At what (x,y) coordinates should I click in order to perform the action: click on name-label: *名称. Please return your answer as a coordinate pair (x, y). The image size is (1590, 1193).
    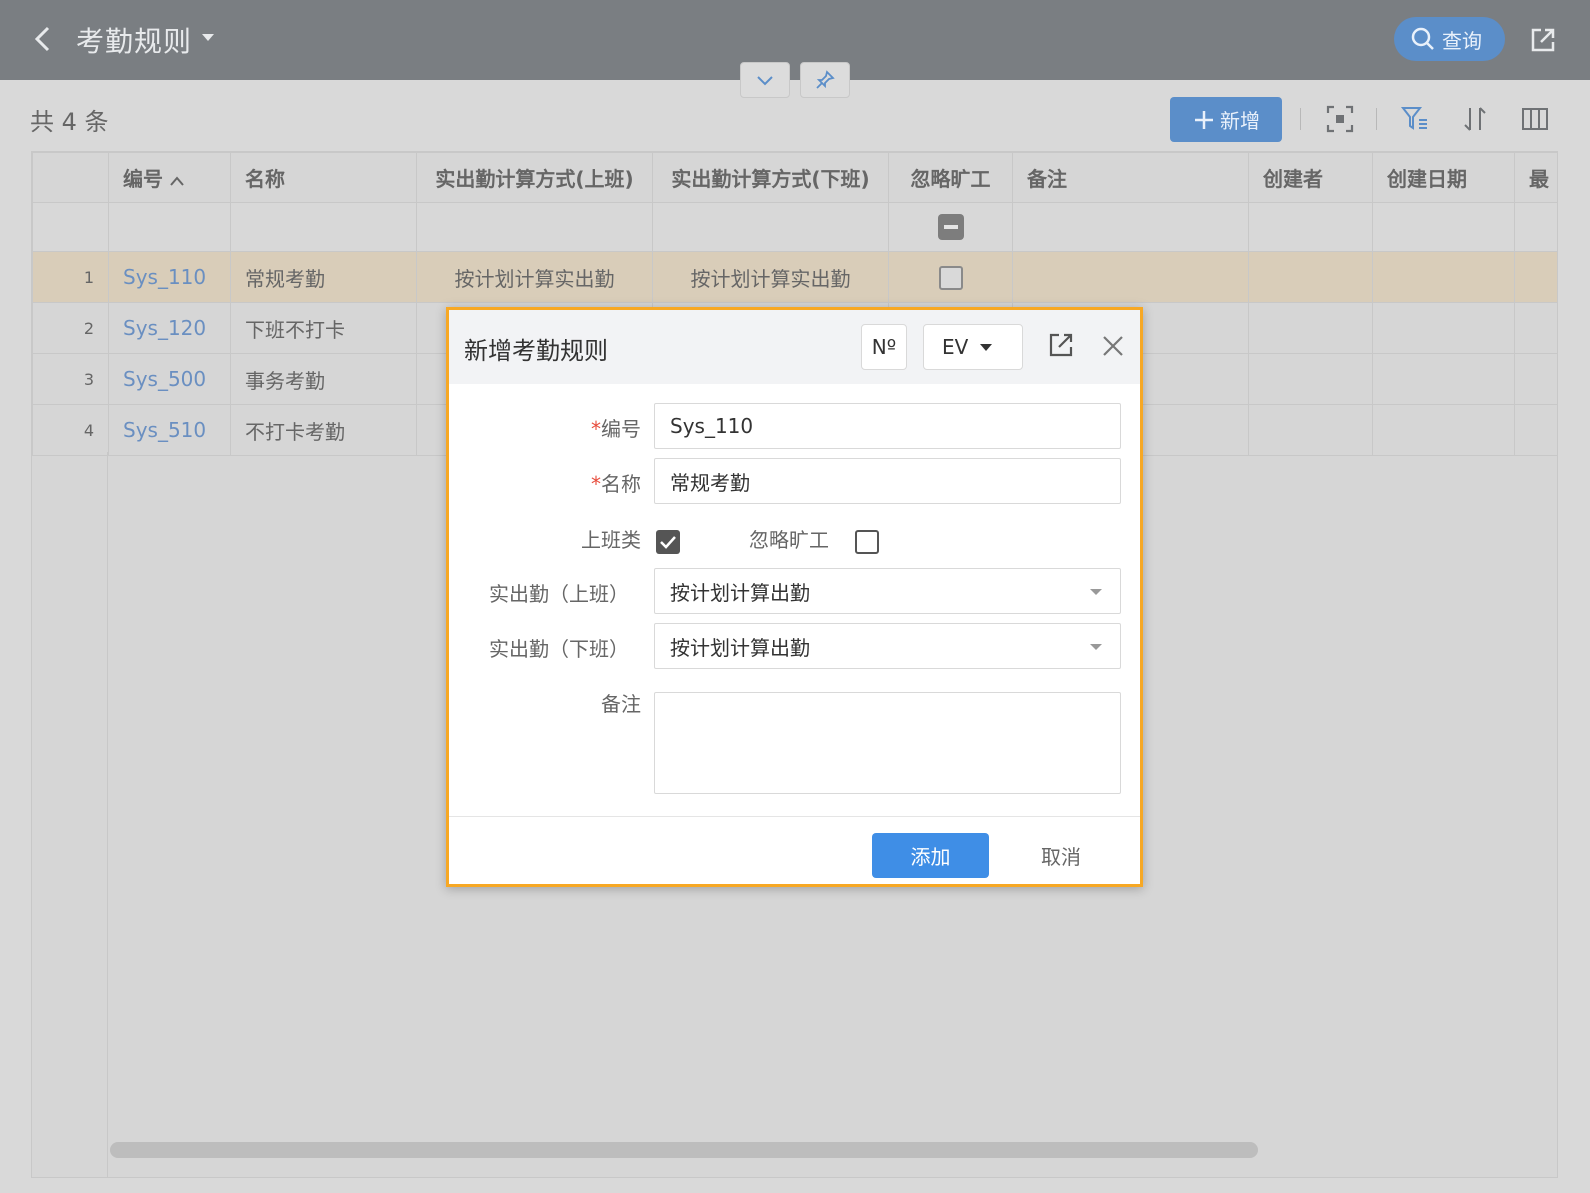
    Looking at the image, I should click on (616, 484).